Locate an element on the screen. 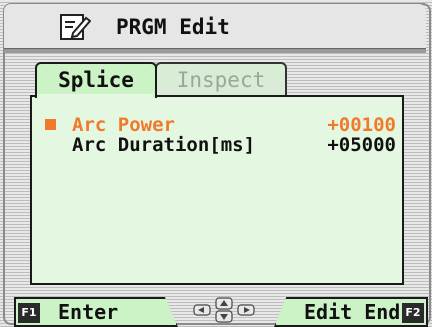  tab-inspect-label: Inspect is located at coordinates (221, 80).